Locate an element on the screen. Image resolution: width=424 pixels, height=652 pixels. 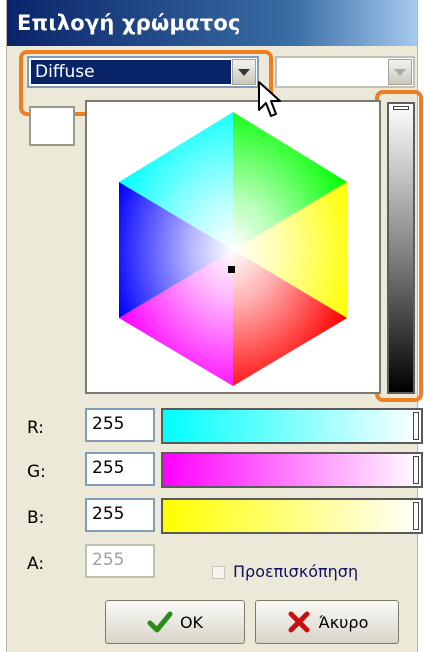
red-label: R: is located at coordinates (36, 428).